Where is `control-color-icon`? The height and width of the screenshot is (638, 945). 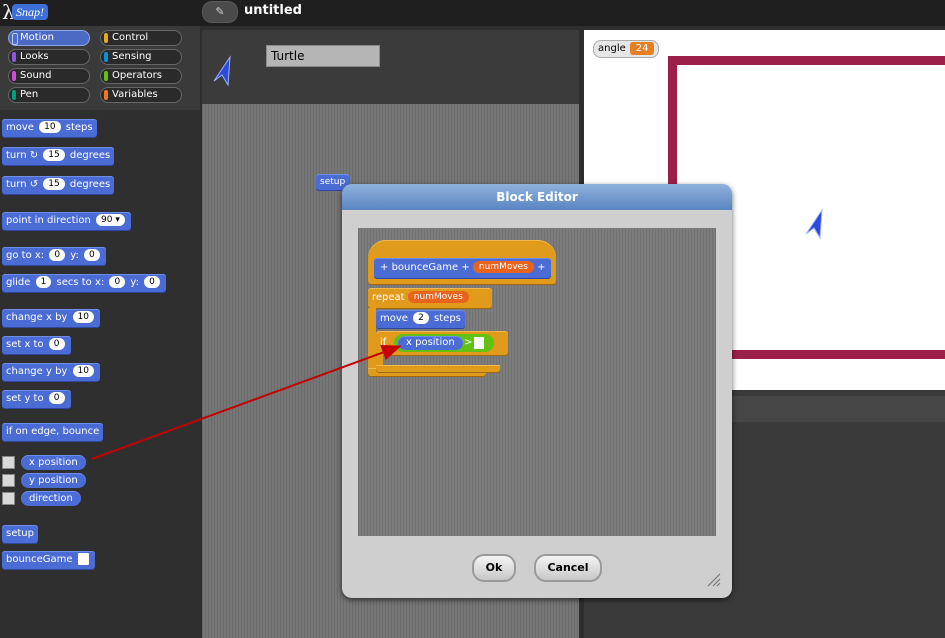
control-color-icon is located at coordinates (106, 38).